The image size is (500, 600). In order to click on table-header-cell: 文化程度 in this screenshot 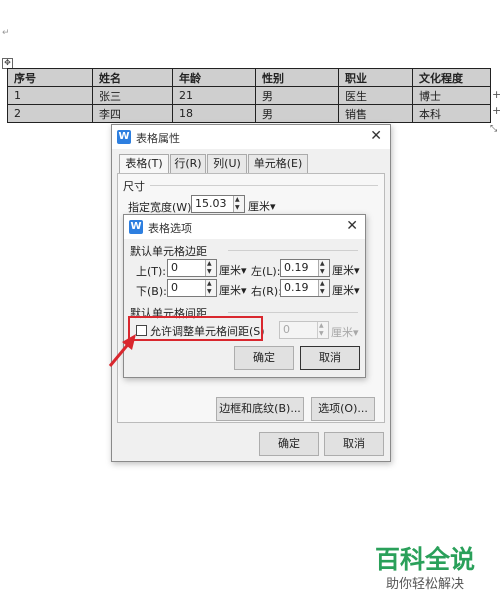, I will do `click(451, 77)`.